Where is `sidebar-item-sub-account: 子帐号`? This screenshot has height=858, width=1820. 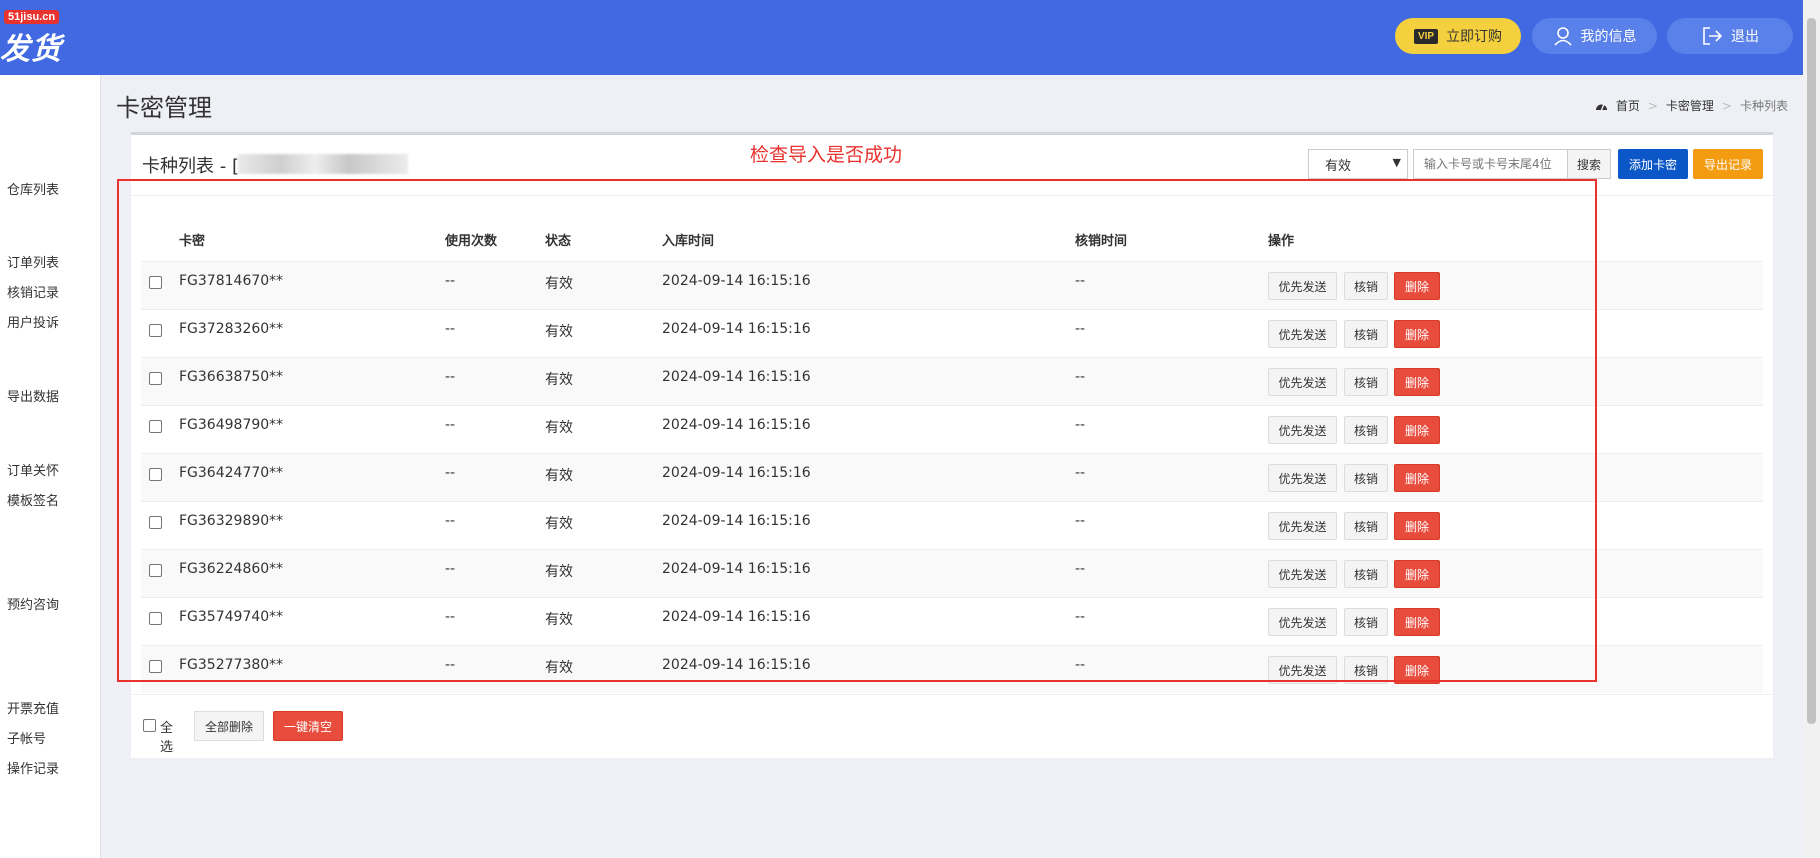 sidebar-item-sub-account: 子帐号 is located at coordinates (26, 737).